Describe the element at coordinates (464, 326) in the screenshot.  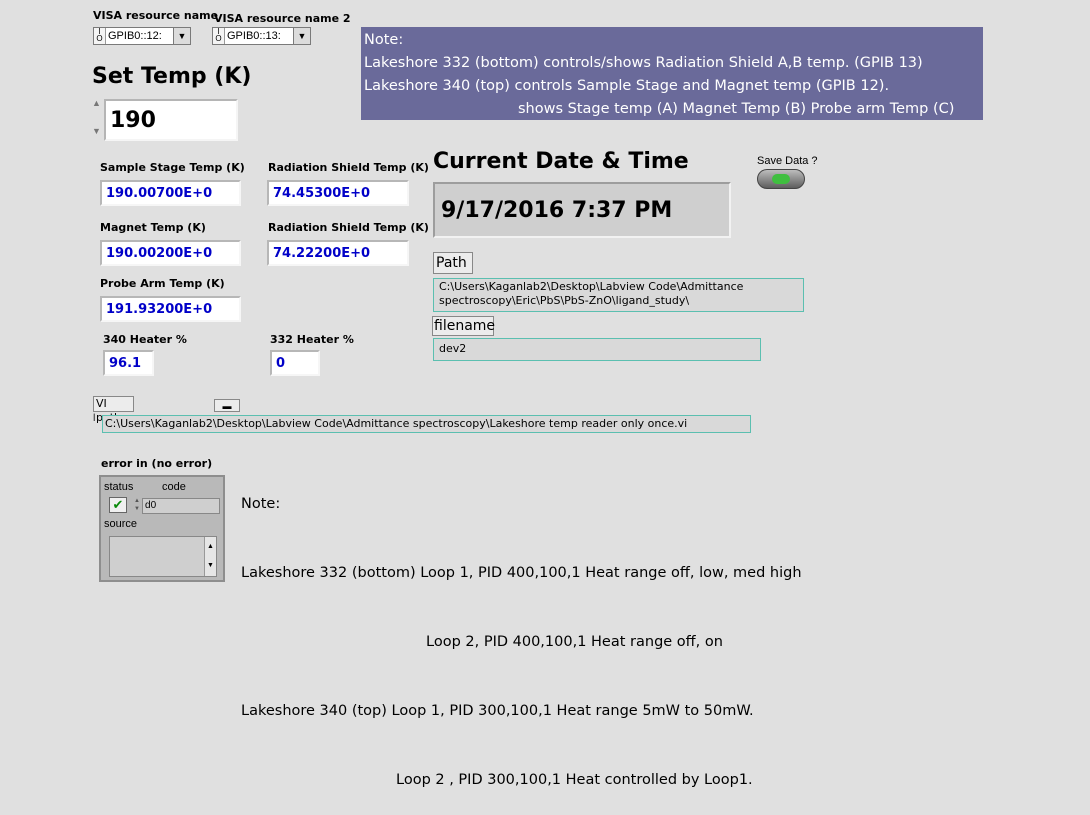
I see `filename-label: filename` at that location.